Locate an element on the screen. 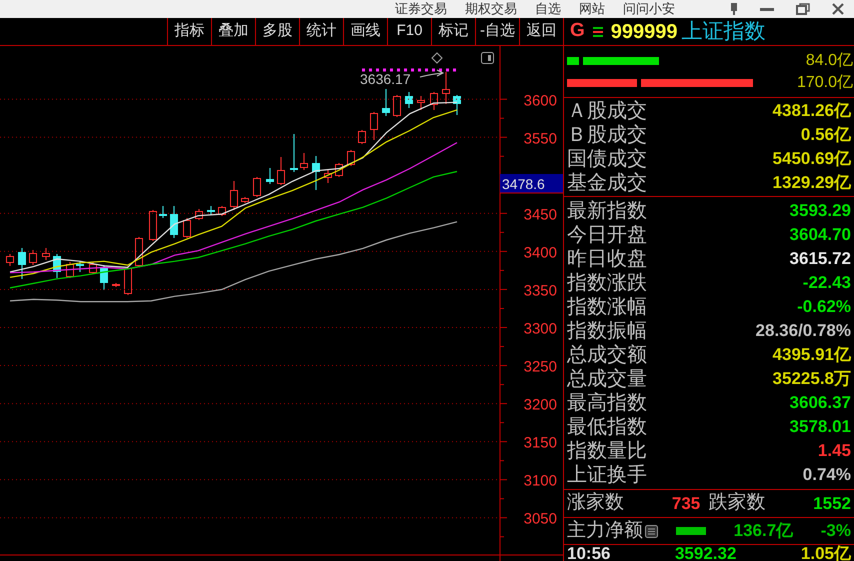  quote-value: 3593.29 is located at coordinates (820, 211).